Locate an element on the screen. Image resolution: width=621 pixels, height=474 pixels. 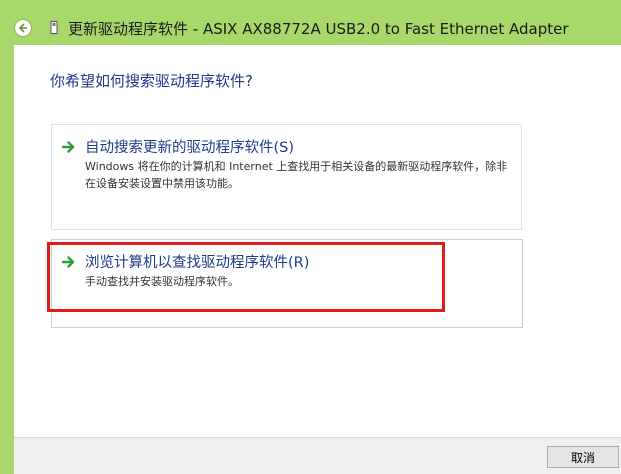
back-arrow-icon is located at coordinates (22, 28).